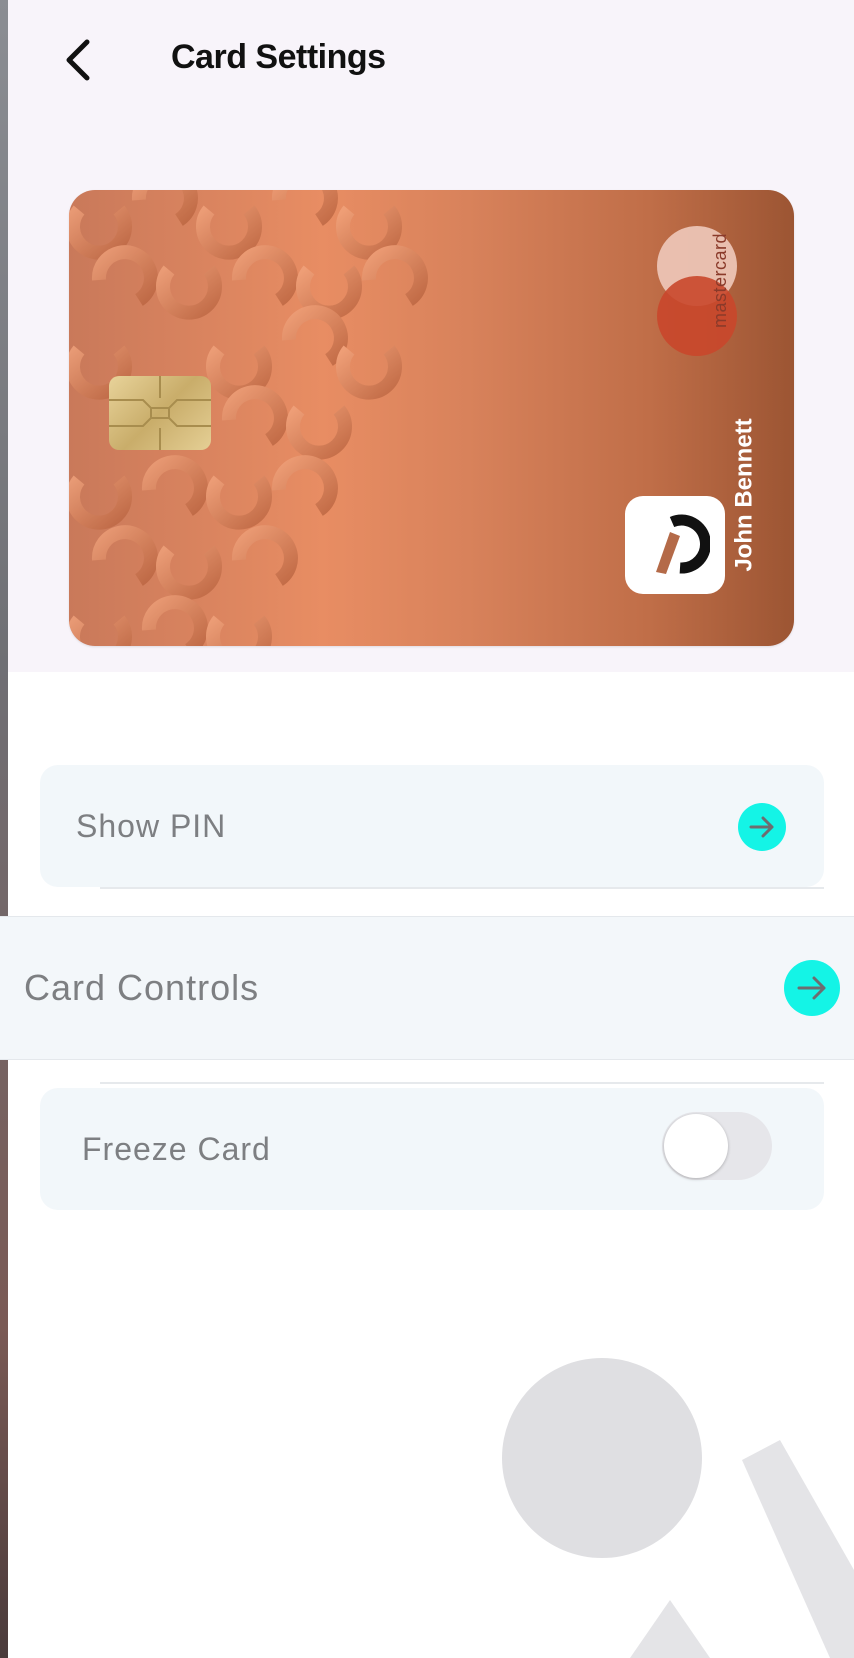 The width and height of the screenshot is (854, 1658). What do you see at coordinates (745, 495) in the screenshot?
I see `cardholder-name: John Bennett` at bounding box center [745, 495].